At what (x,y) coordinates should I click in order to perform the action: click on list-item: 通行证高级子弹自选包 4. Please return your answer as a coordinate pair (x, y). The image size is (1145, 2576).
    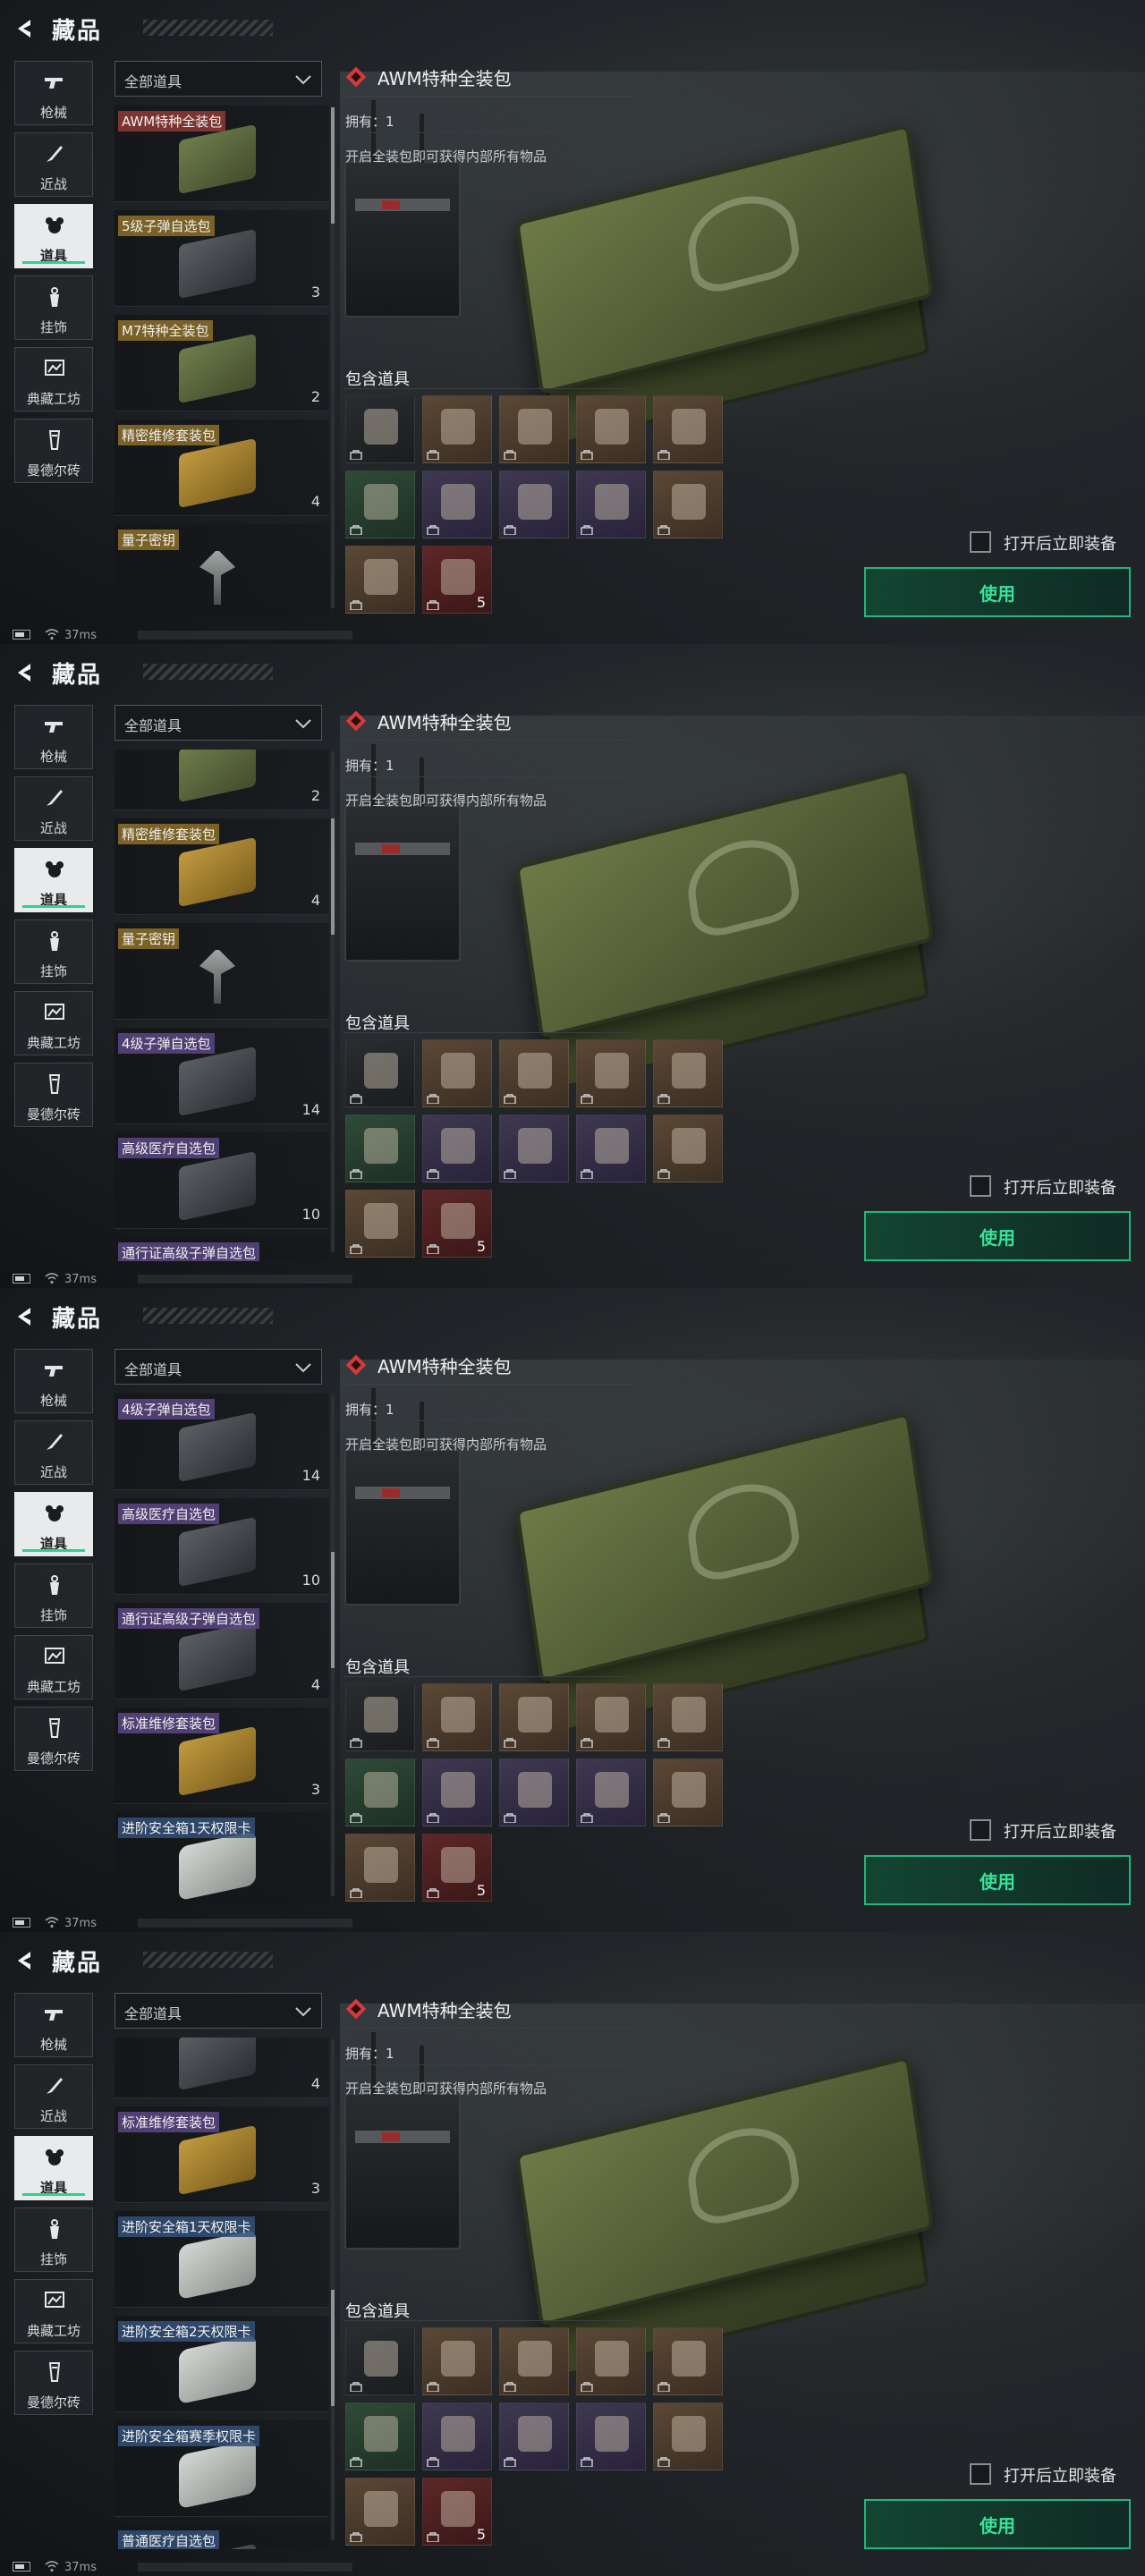
    Looking at the image, I should click on (221, 1651).